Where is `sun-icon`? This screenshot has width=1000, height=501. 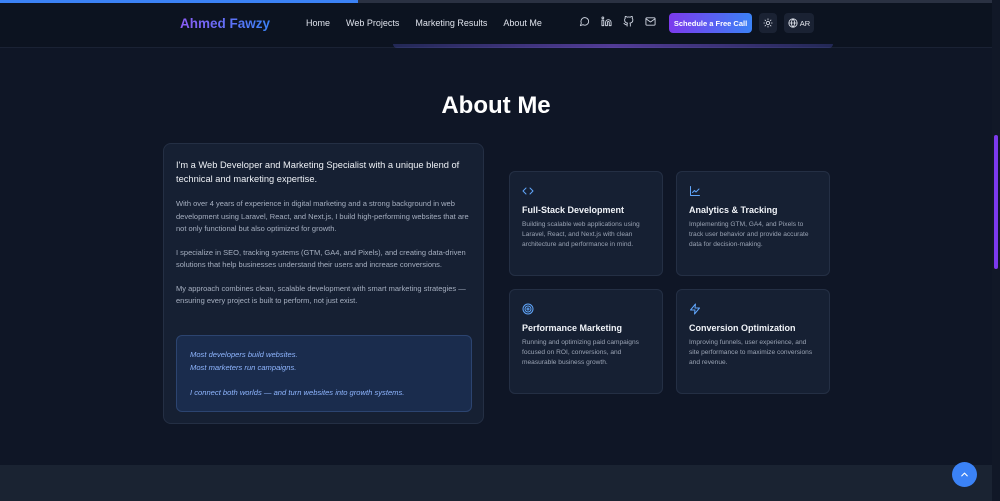 sun-icon is located at coordinates (768, 23).